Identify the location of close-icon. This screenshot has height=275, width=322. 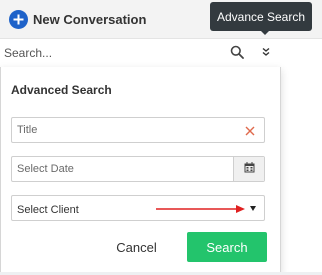
(250, 130).